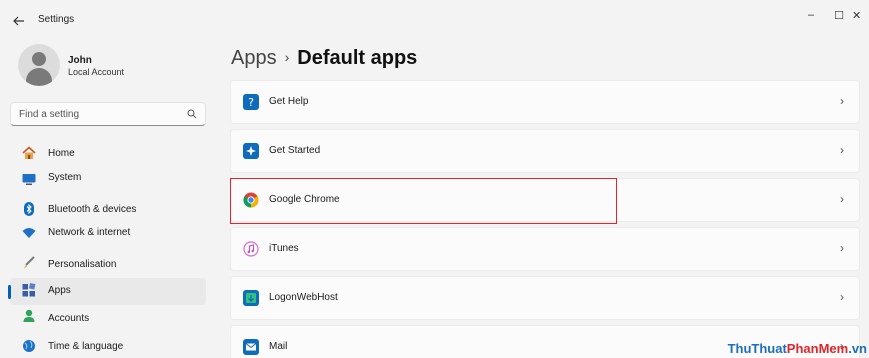 This screenshot has height=358, width=869. I want to click on window-title: Settings, so click(56, 19).